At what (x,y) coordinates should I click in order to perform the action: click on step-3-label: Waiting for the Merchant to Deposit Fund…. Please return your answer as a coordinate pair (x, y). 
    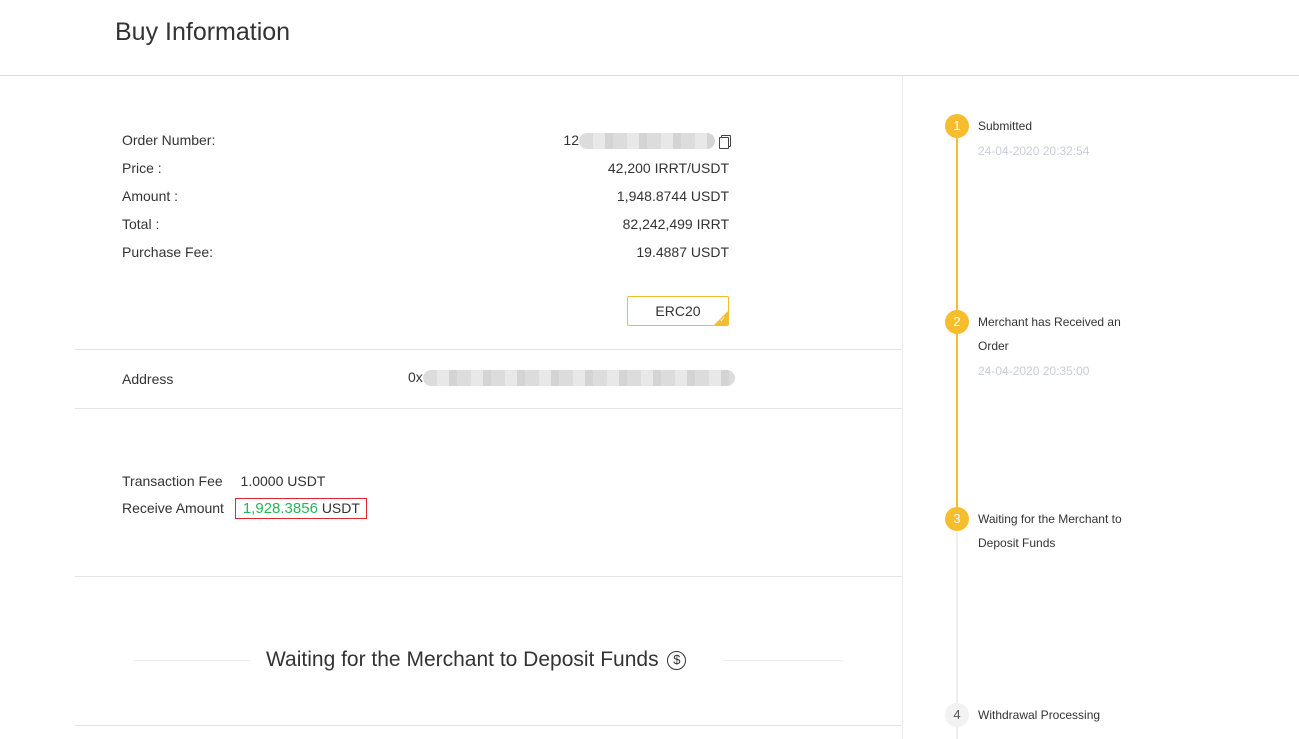
    Looking at the image, I should click on (1050, 531).